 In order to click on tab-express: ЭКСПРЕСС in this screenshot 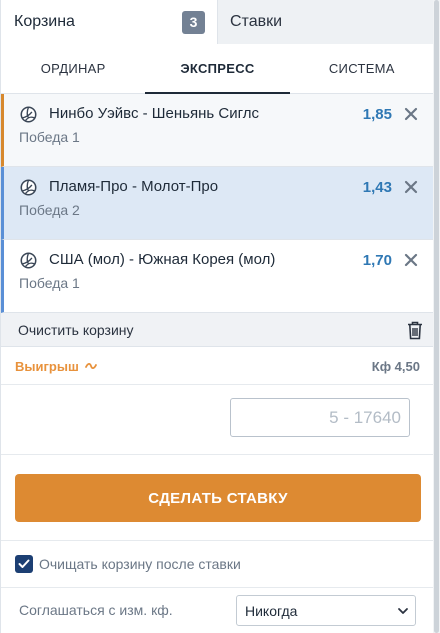, I will do `click(217, 69)`.